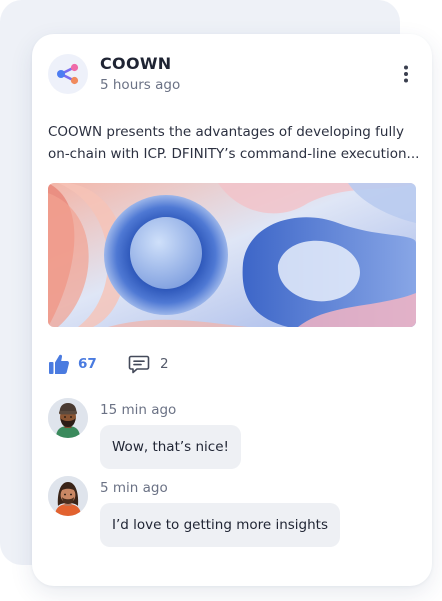 This screenshot has height=601, width=442. I want to click on comment-timestamp: 15 min ago, so click(138, 410).